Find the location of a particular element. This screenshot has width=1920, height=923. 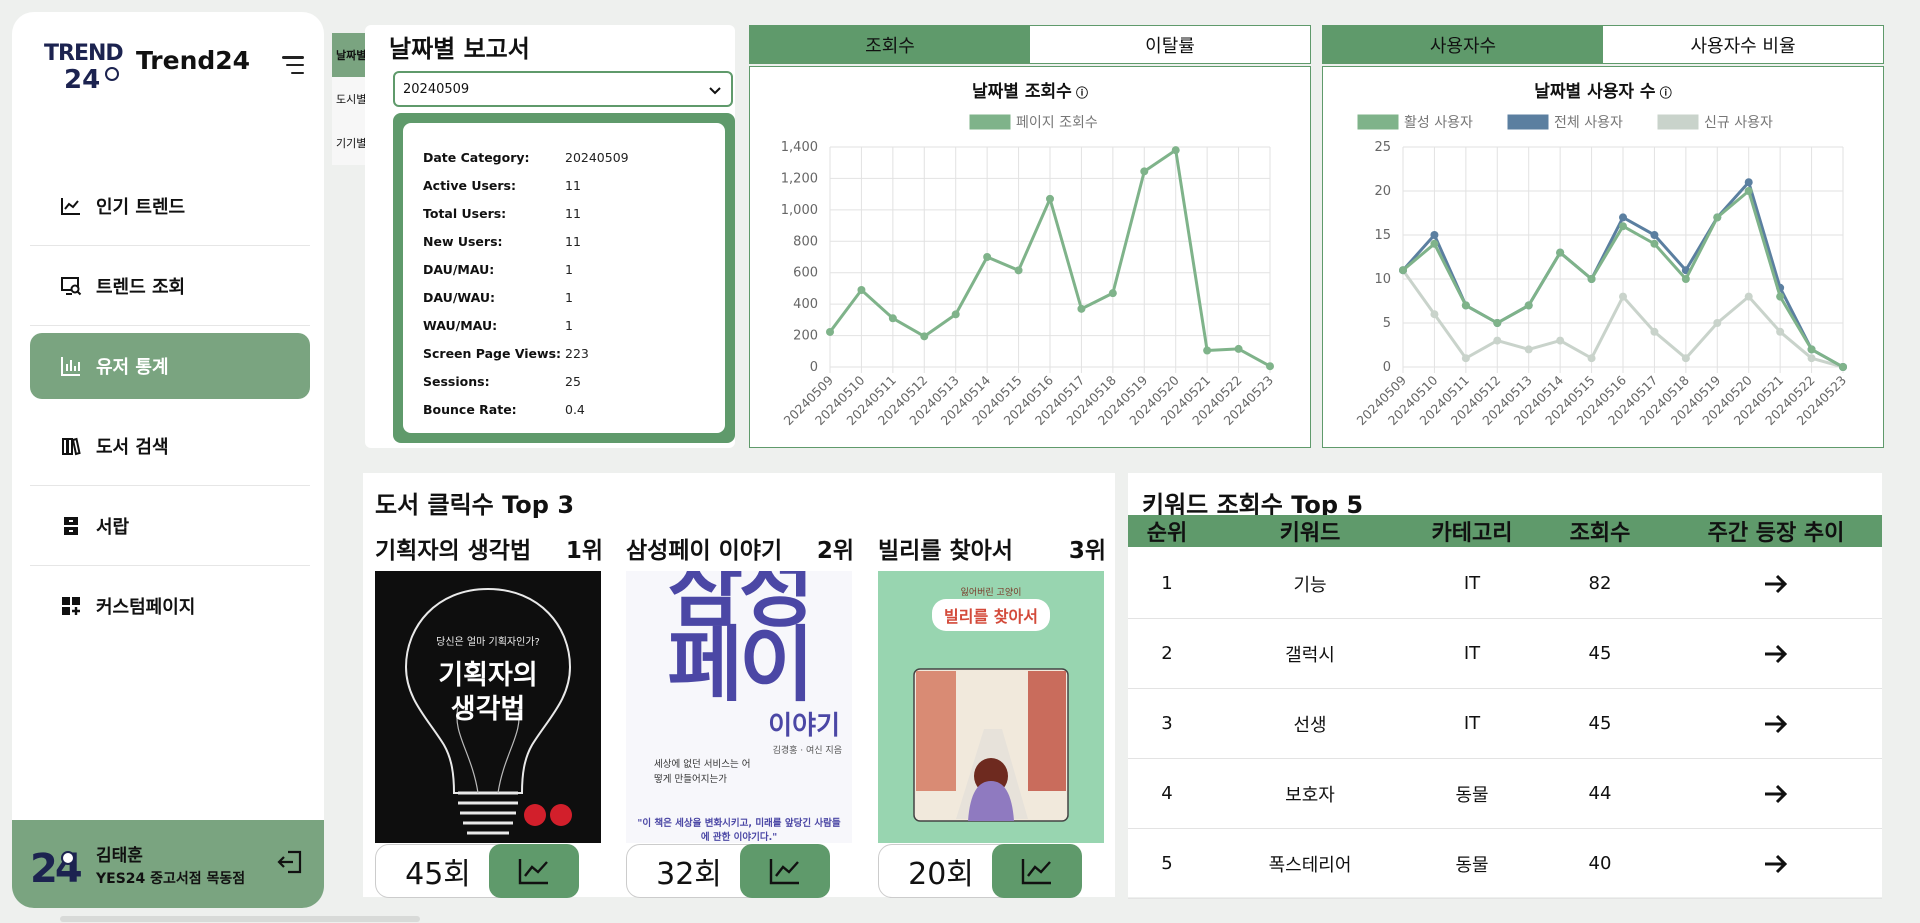

alley-illustration is located at coordinates (991, 745).